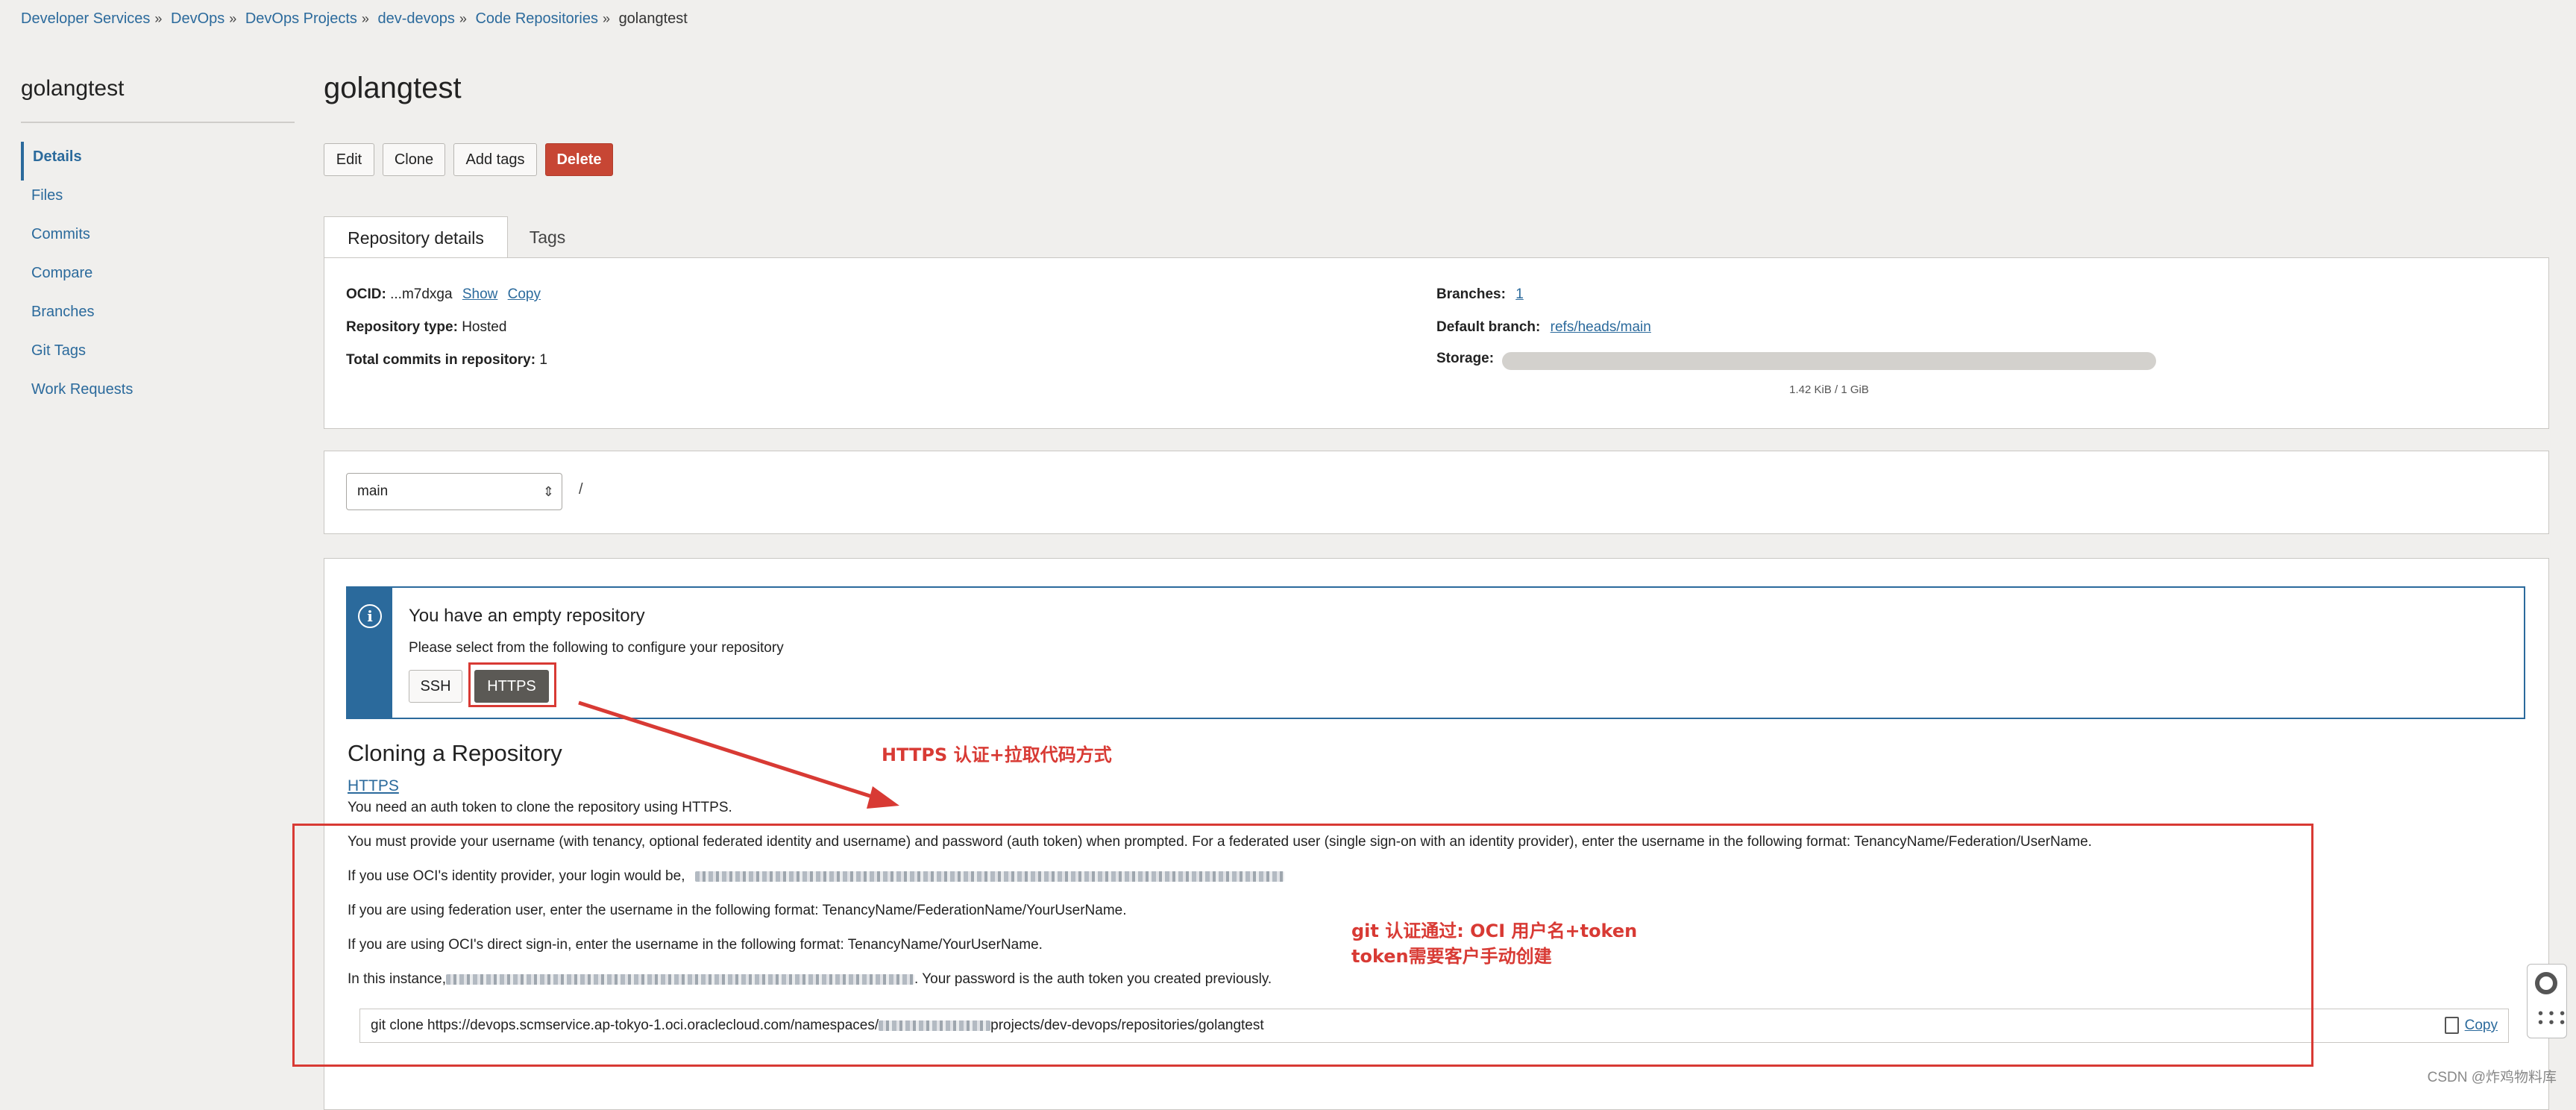 This screenshot has height=1110, width=2576. What do you see at coordinates (997, 755) in the screenshot?
I see `annotation-https-method: HTTPS 认证+拉取代码方式` at bounding box center [997, 755].